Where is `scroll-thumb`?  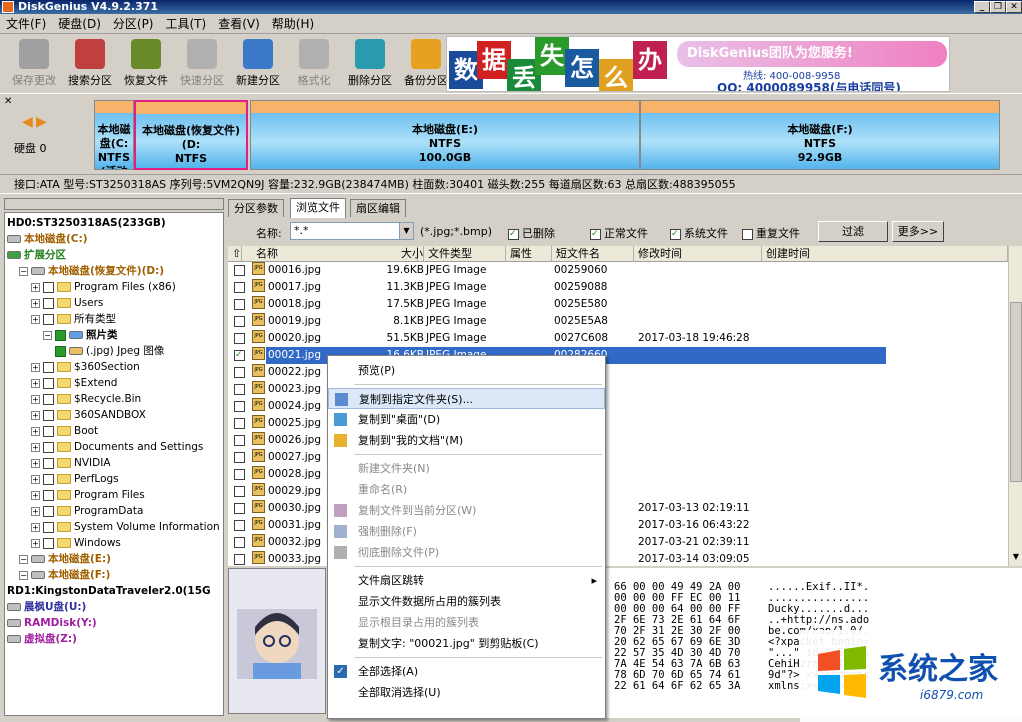 scroll-thumb is located at coordinates (1016, 392).